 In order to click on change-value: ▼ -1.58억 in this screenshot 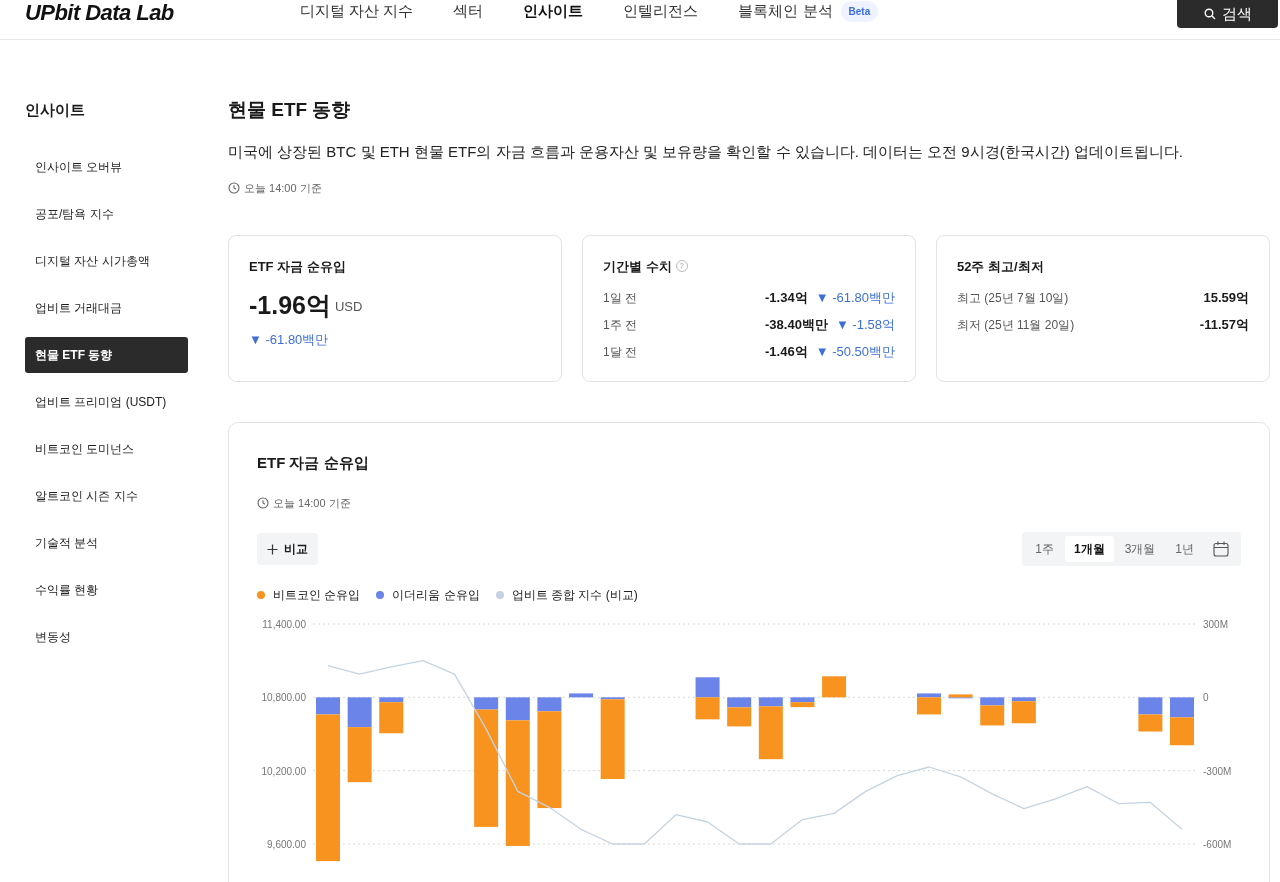, I will do `click(865, 325)`.